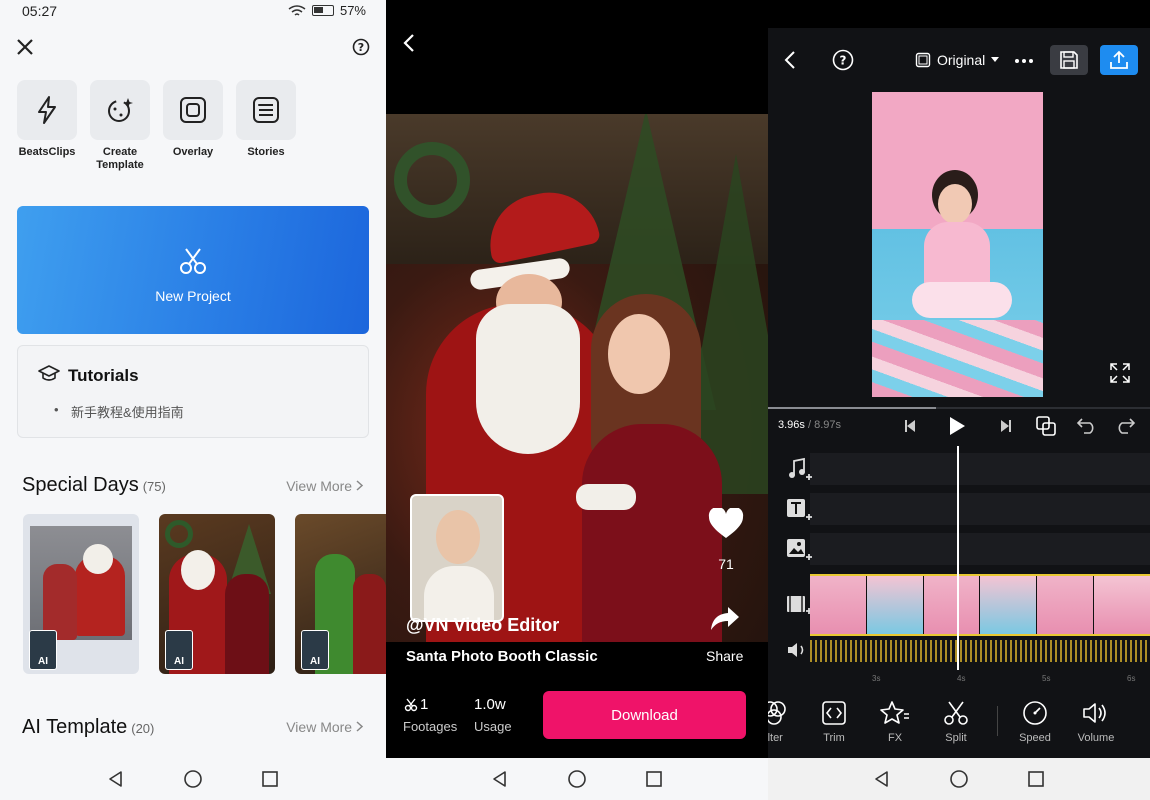 Image resolution: width=1150 pixels, height=800 pixels. What do you see at coordinates (1046, 678) in the screenshot?
I see `ruler-tick-5s: 5s` at bounding box center [1046, 678].